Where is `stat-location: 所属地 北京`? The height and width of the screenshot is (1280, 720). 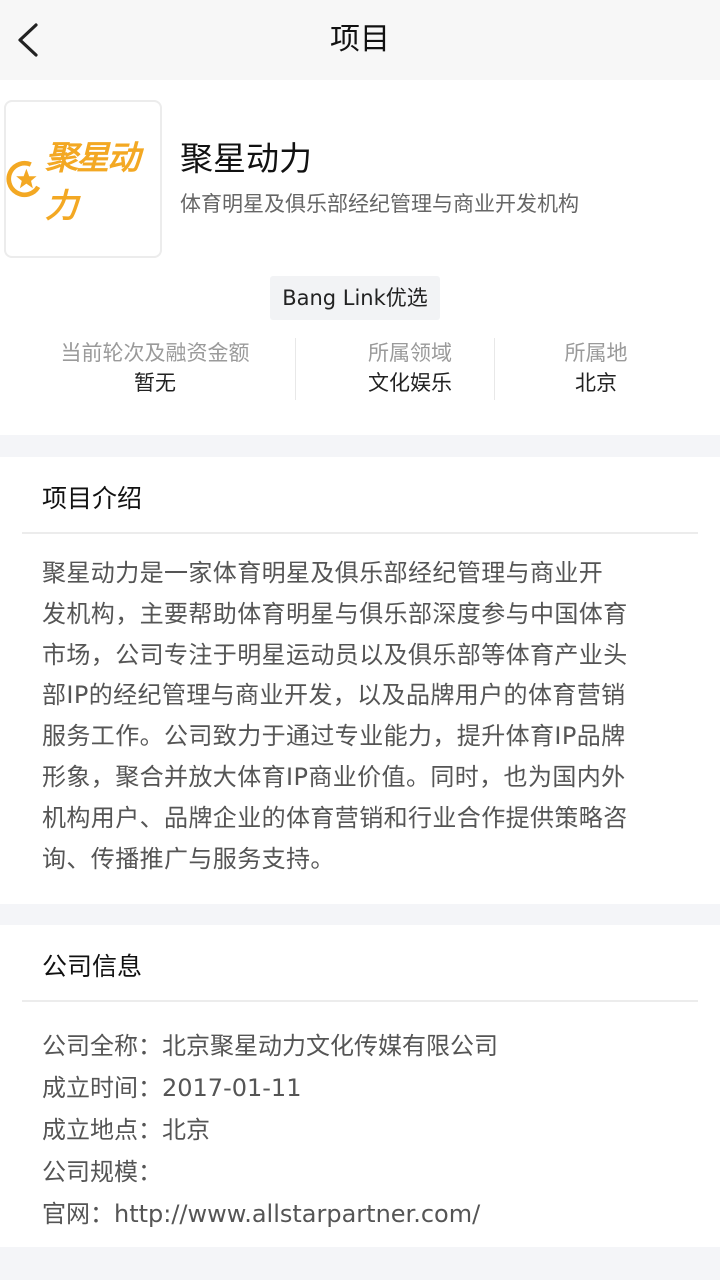 stat-location: 所属地 北京 is located at coordinates (596, 368).